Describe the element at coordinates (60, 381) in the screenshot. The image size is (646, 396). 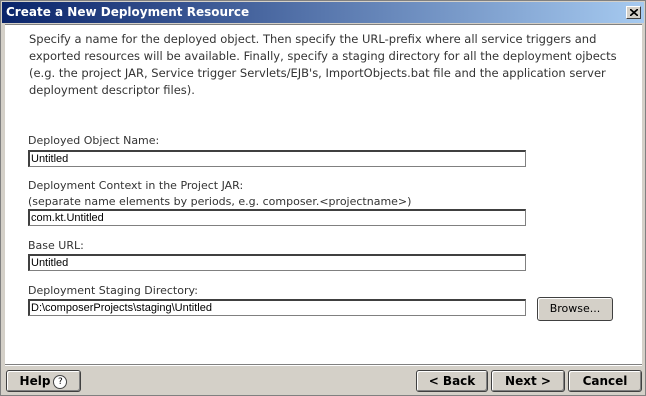
I see `help-icon: ?` at that location.